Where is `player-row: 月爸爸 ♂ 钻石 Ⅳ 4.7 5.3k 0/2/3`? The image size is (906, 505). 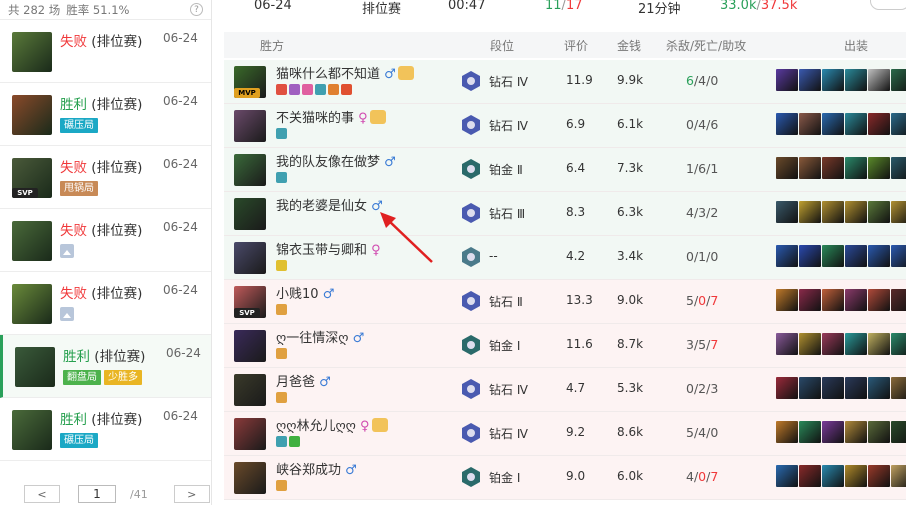 player-row: 月爸爸 ♂ 钻石 Ⅳ 4.7 5.3k 0/2/3 is located at coordinates (565, 390).